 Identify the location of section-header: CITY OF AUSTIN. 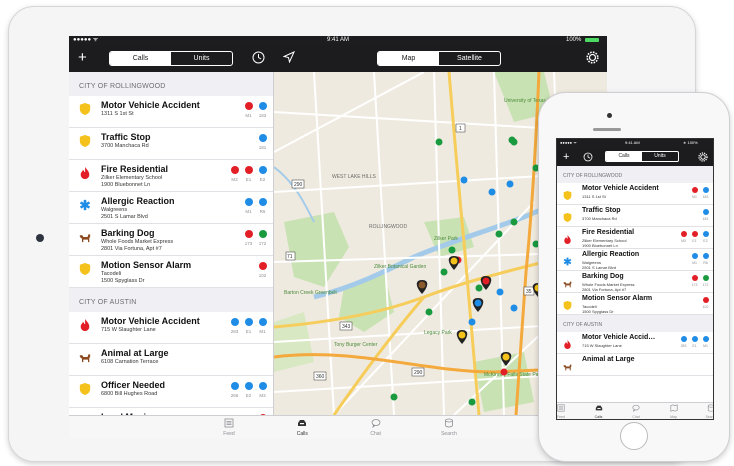
(635, 323).